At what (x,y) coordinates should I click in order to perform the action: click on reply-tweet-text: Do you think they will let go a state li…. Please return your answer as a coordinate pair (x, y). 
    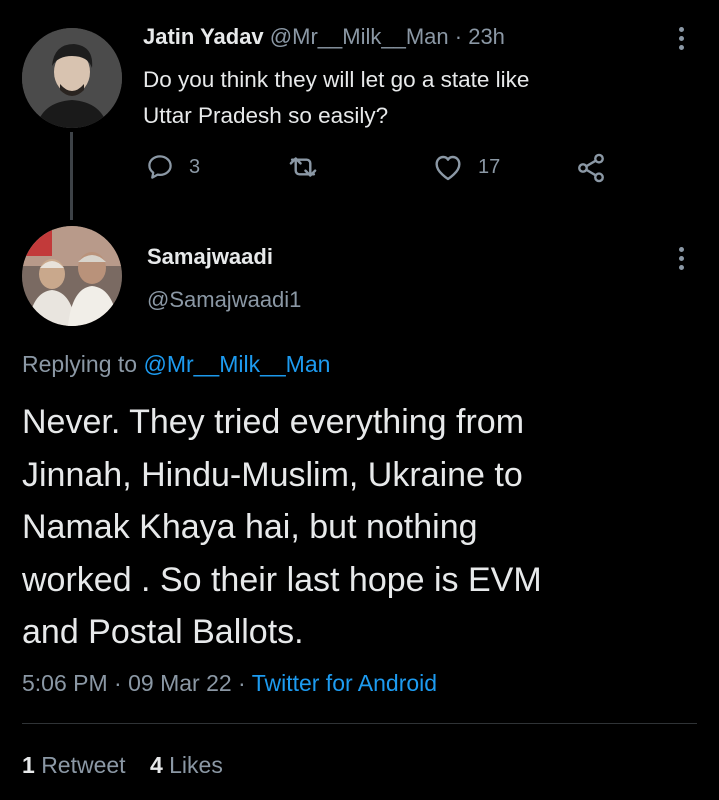
    Looking at the image, I should click on (336, 98).